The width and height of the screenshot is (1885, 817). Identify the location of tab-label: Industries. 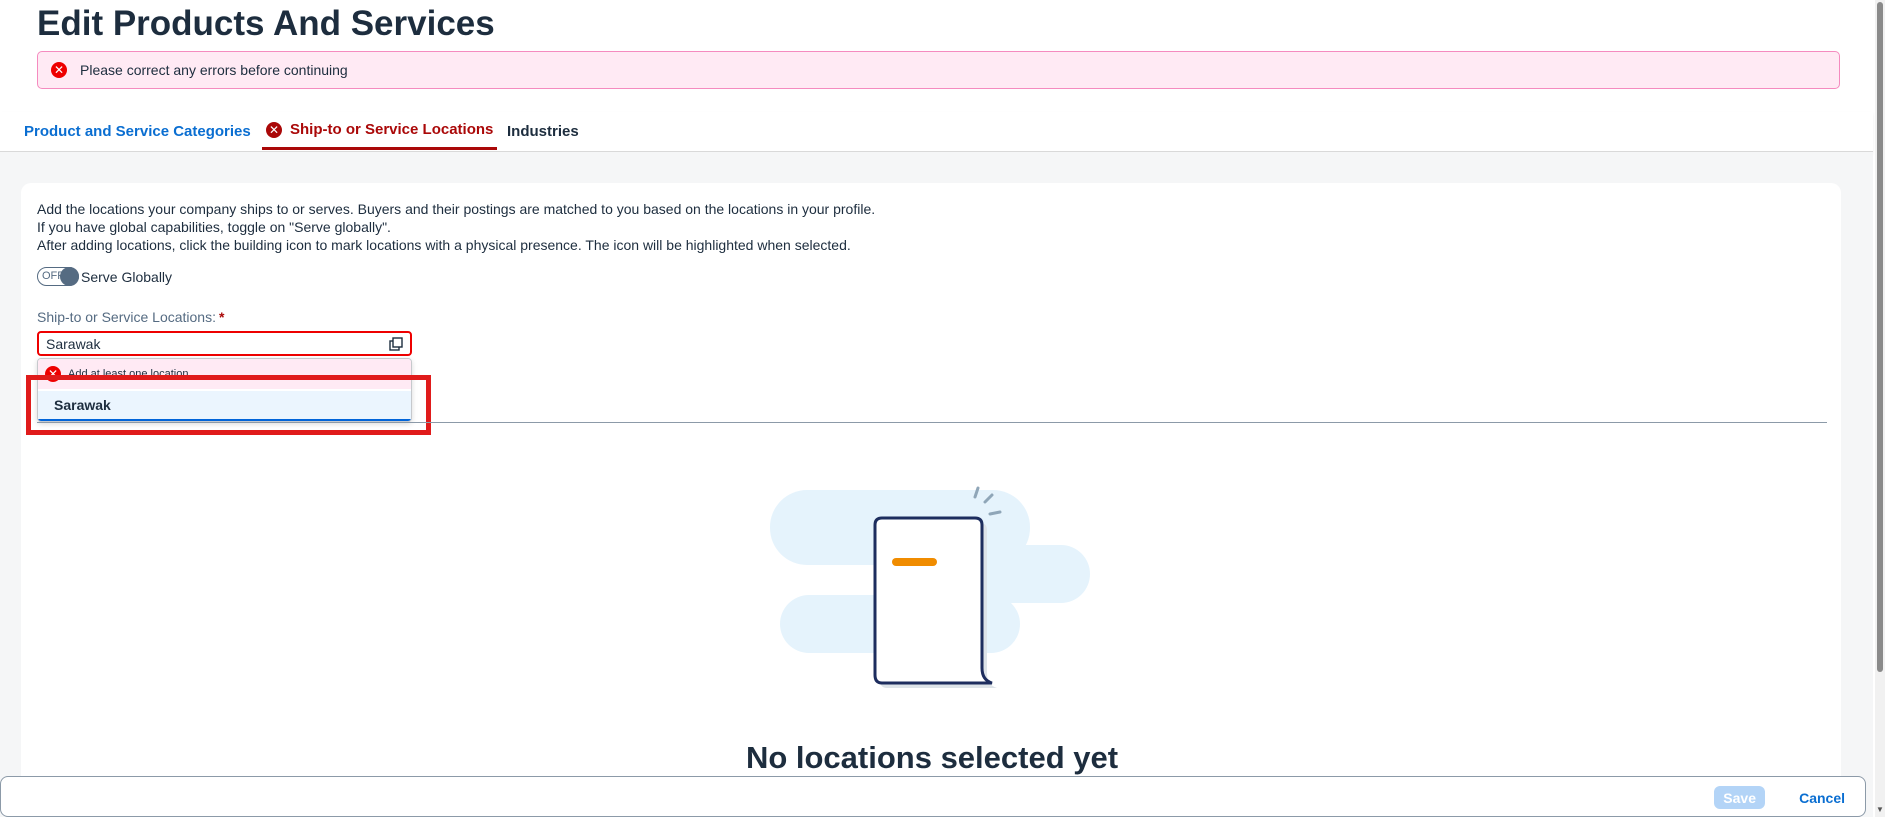
(543, 131).